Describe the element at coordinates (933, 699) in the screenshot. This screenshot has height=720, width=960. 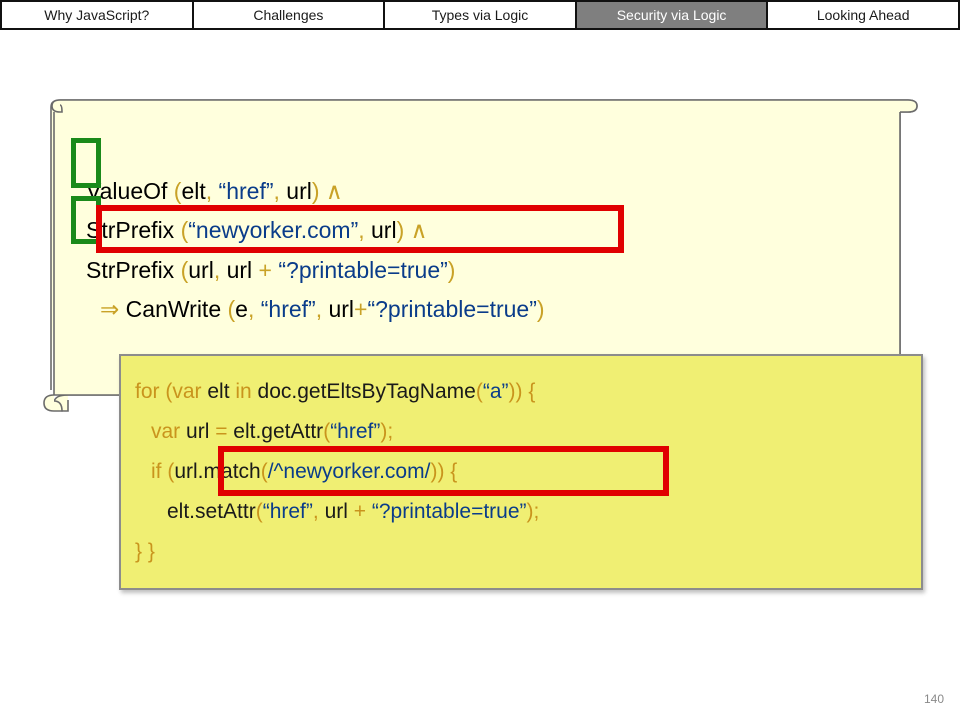
I see `page-number: 140` at that location.